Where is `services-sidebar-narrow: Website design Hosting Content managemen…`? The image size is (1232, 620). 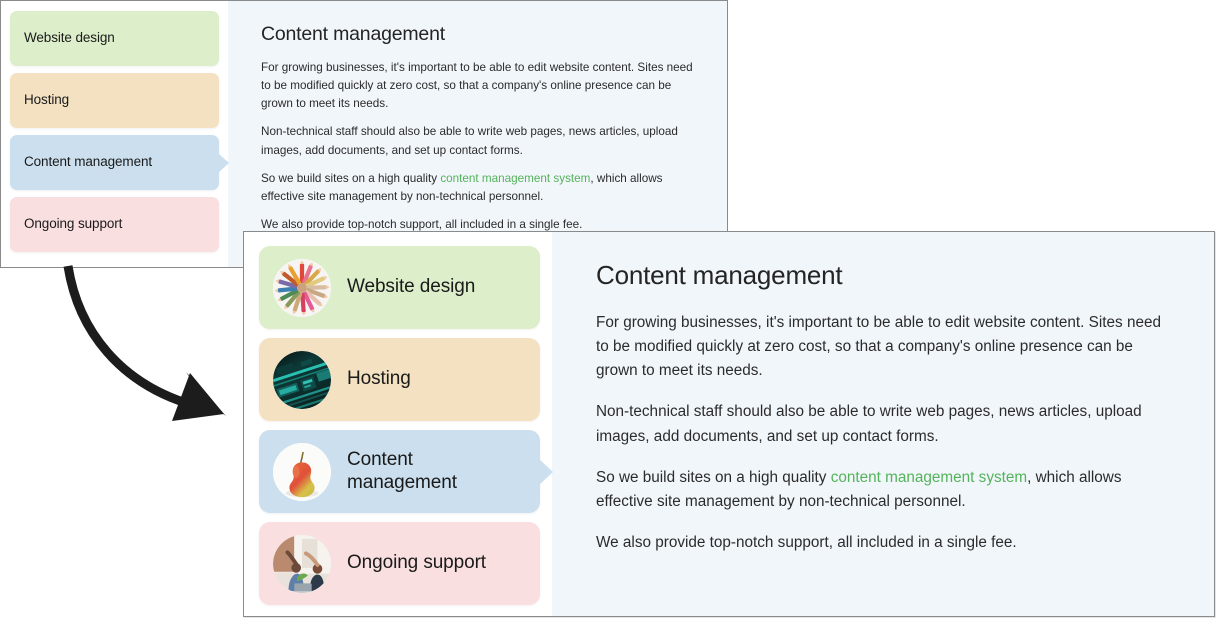 services-sidebar-narrow: Website design Hosting Content managemen… is located at coordinates (114, 134).